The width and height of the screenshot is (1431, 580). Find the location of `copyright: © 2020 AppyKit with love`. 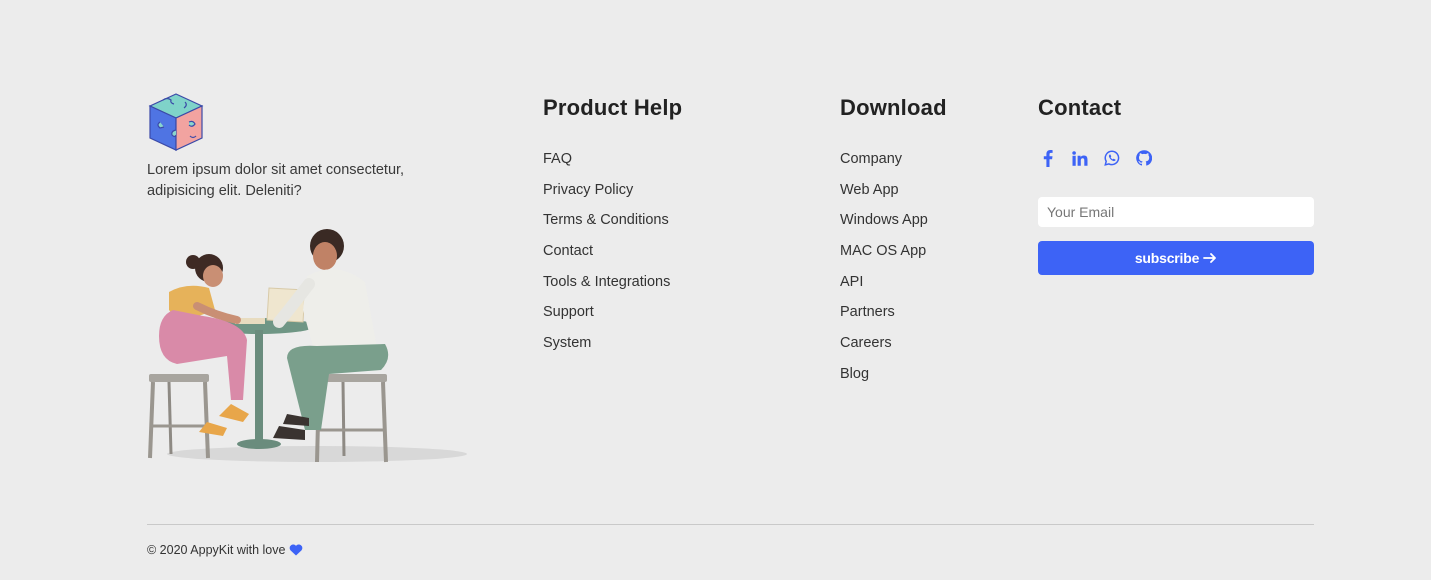

copyright: © 2020 AppyKit with love is located at coordinates (225, 550).